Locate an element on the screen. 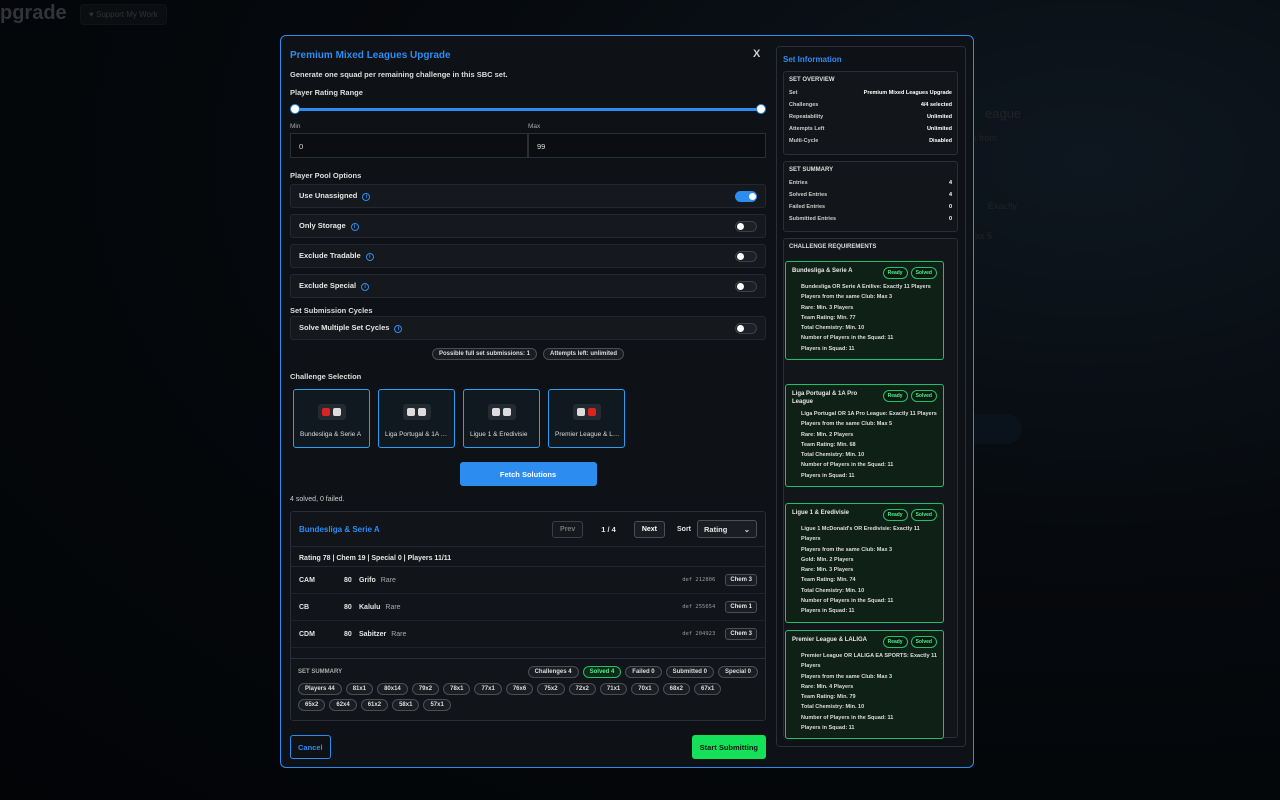 The height and width of the screenshot is (800, 1280). cancel-button: Cancel is located at coordinates (310, 747).